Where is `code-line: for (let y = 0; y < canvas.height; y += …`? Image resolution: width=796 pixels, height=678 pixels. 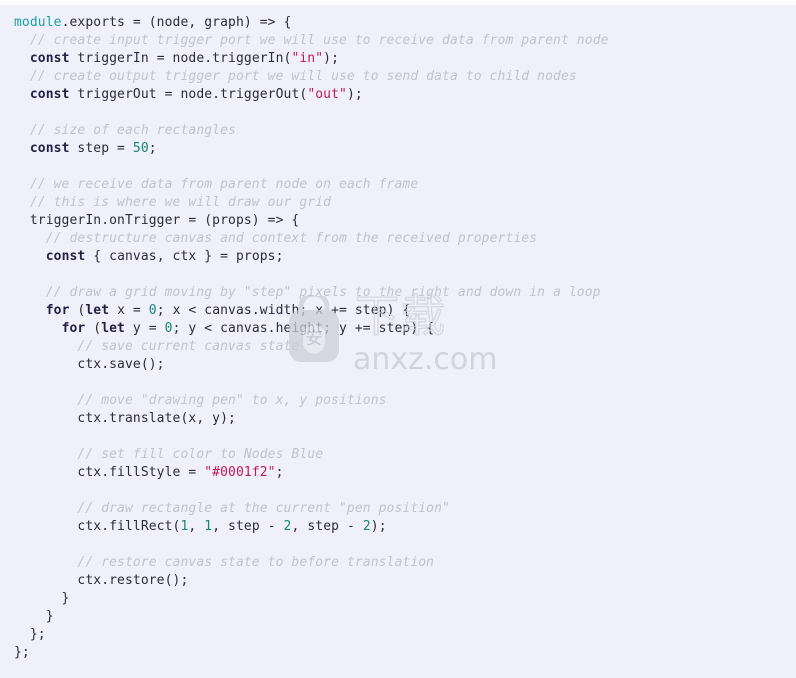 code-line: for (let y = 0; y < canvas.height; y += … is located at coordinates (405, 329).